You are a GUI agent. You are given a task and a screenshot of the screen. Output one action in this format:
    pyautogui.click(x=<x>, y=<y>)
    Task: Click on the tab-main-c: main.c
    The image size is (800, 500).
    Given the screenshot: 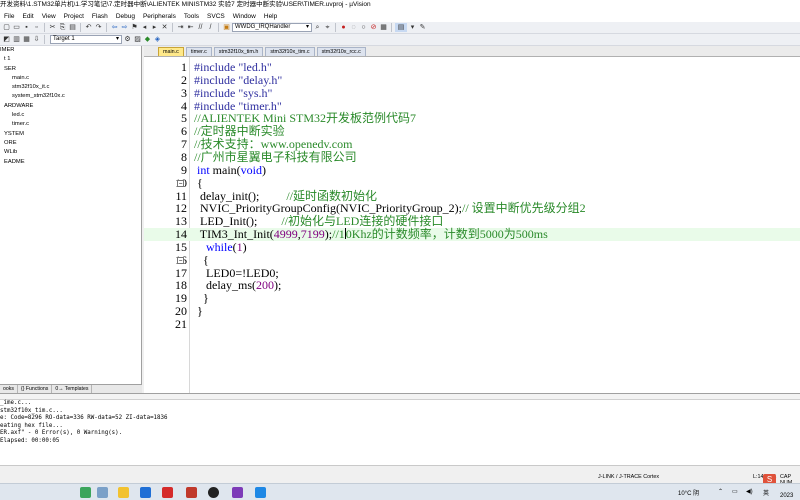 What is the action you would take?
    pyautogui.click(x=171, y=51)
    